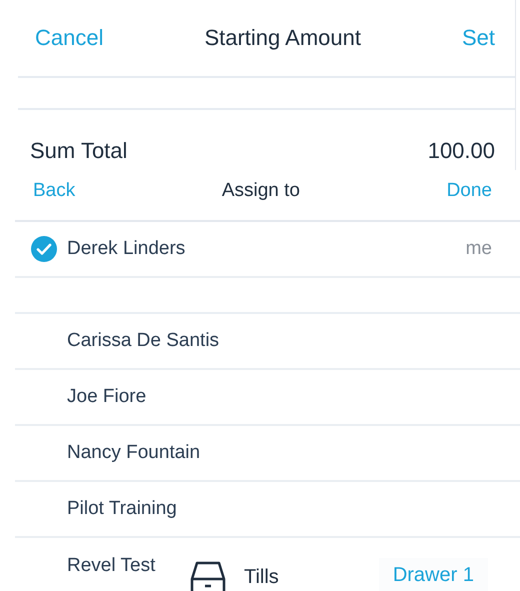 The image size is (520, 591). I want to click on person-name: Nancy Fountain, so click(133, 453).